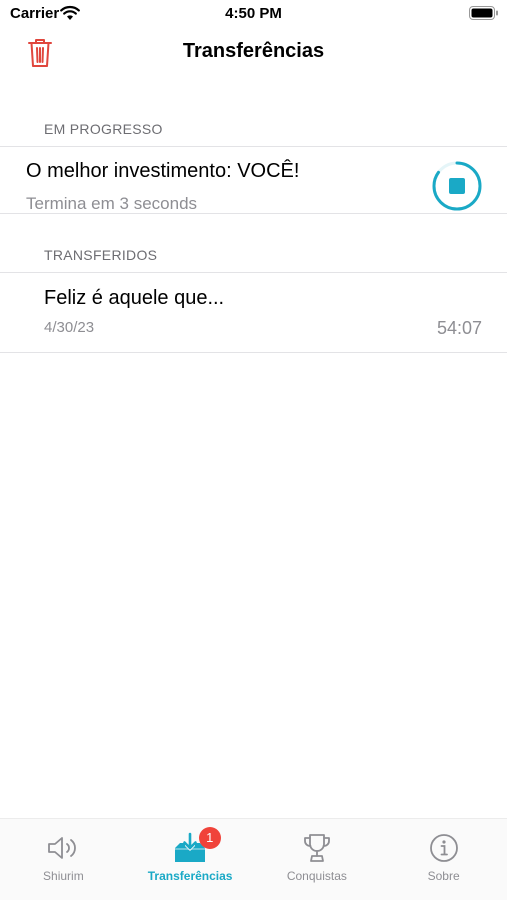 The image size is (507, 900). What do you see at coordinates (112, 203) in the screenshot?
I see `item-remaining-time: Termina em 3 seconds` at bounding box center [112, 203].